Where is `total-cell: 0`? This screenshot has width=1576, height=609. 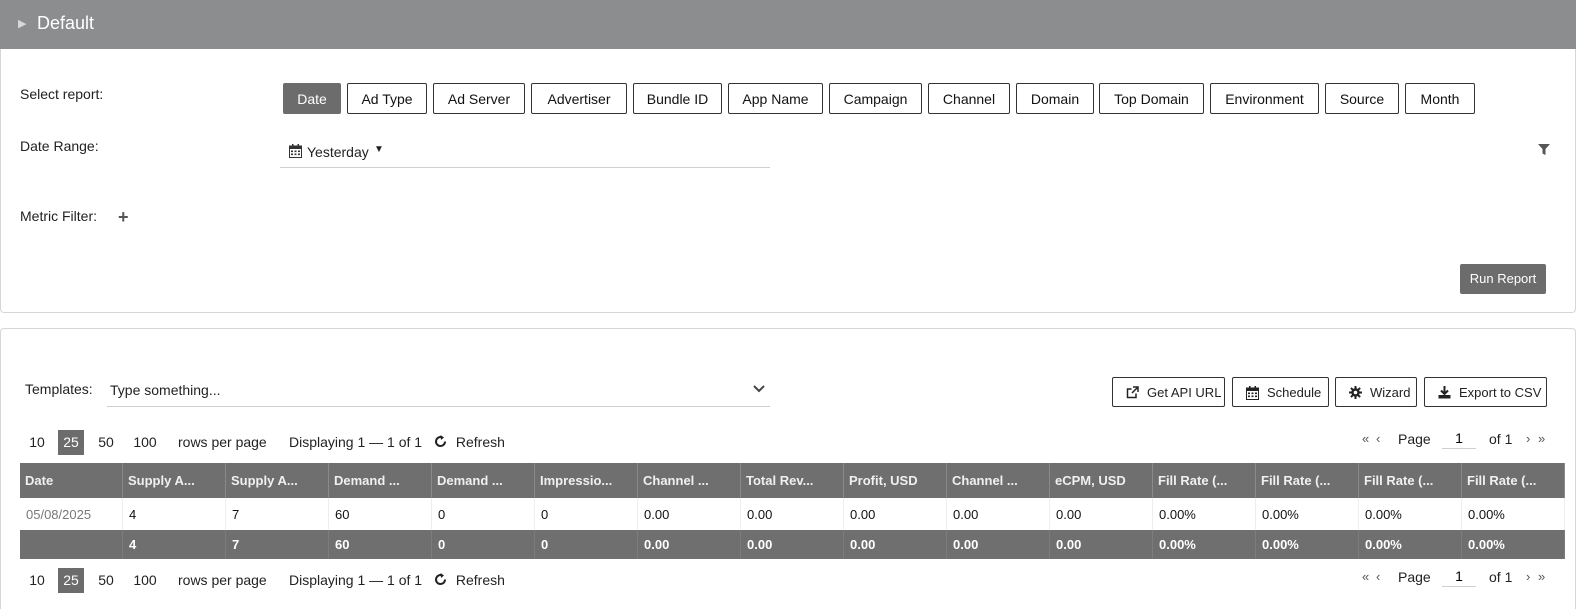
total-cell: 0 is located at coordinates (483, 544).